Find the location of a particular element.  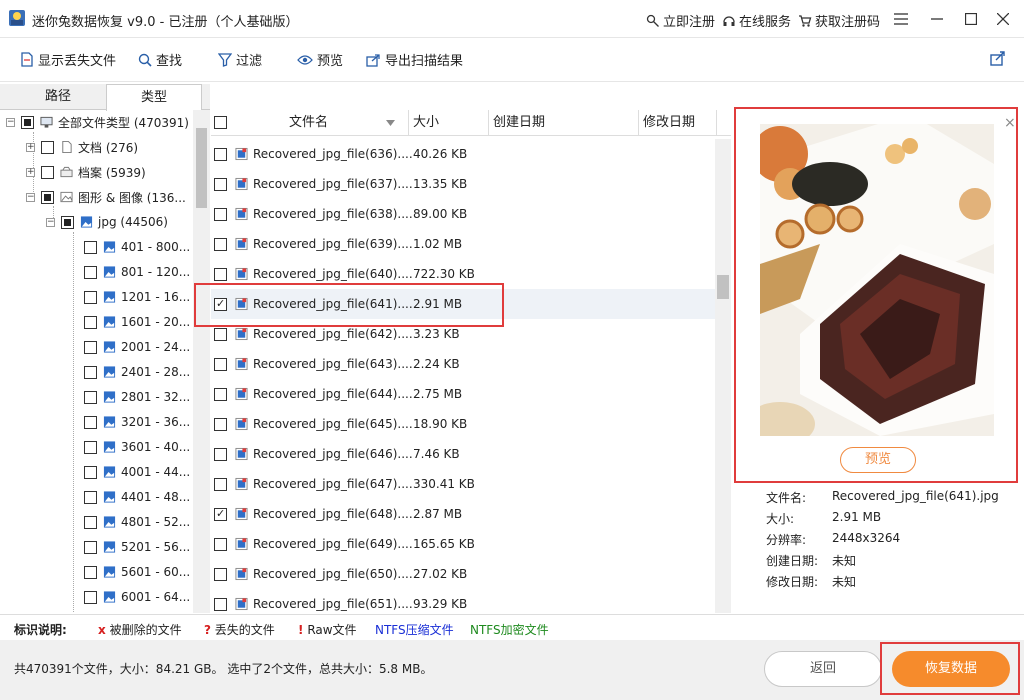

file-row: Recovered_jpg_file(645).... 18.90 KB is located at coordinates (463, 424).